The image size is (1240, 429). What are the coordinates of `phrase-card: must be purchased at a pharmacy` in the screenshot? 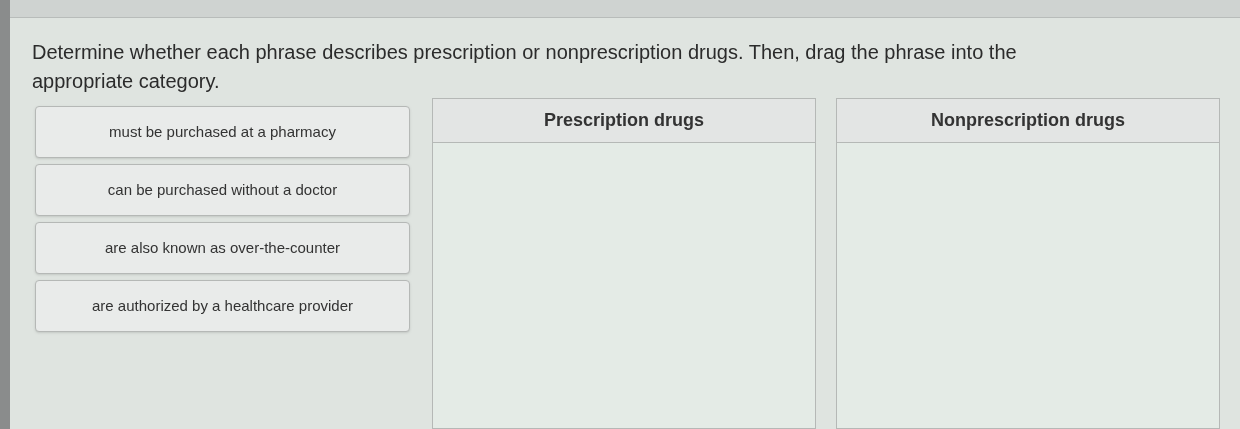 It's located at (222, 132).